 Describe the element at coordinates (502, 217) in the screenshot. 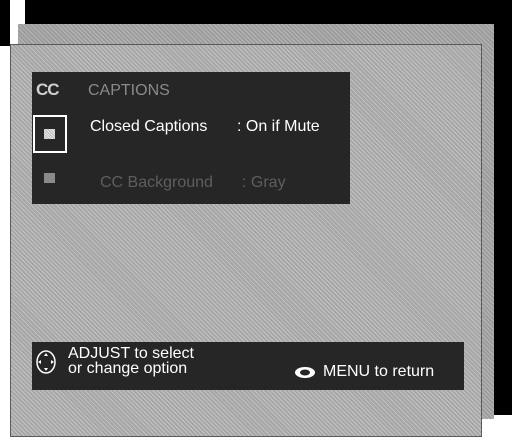

I see `frame-right-shadow` at that location.